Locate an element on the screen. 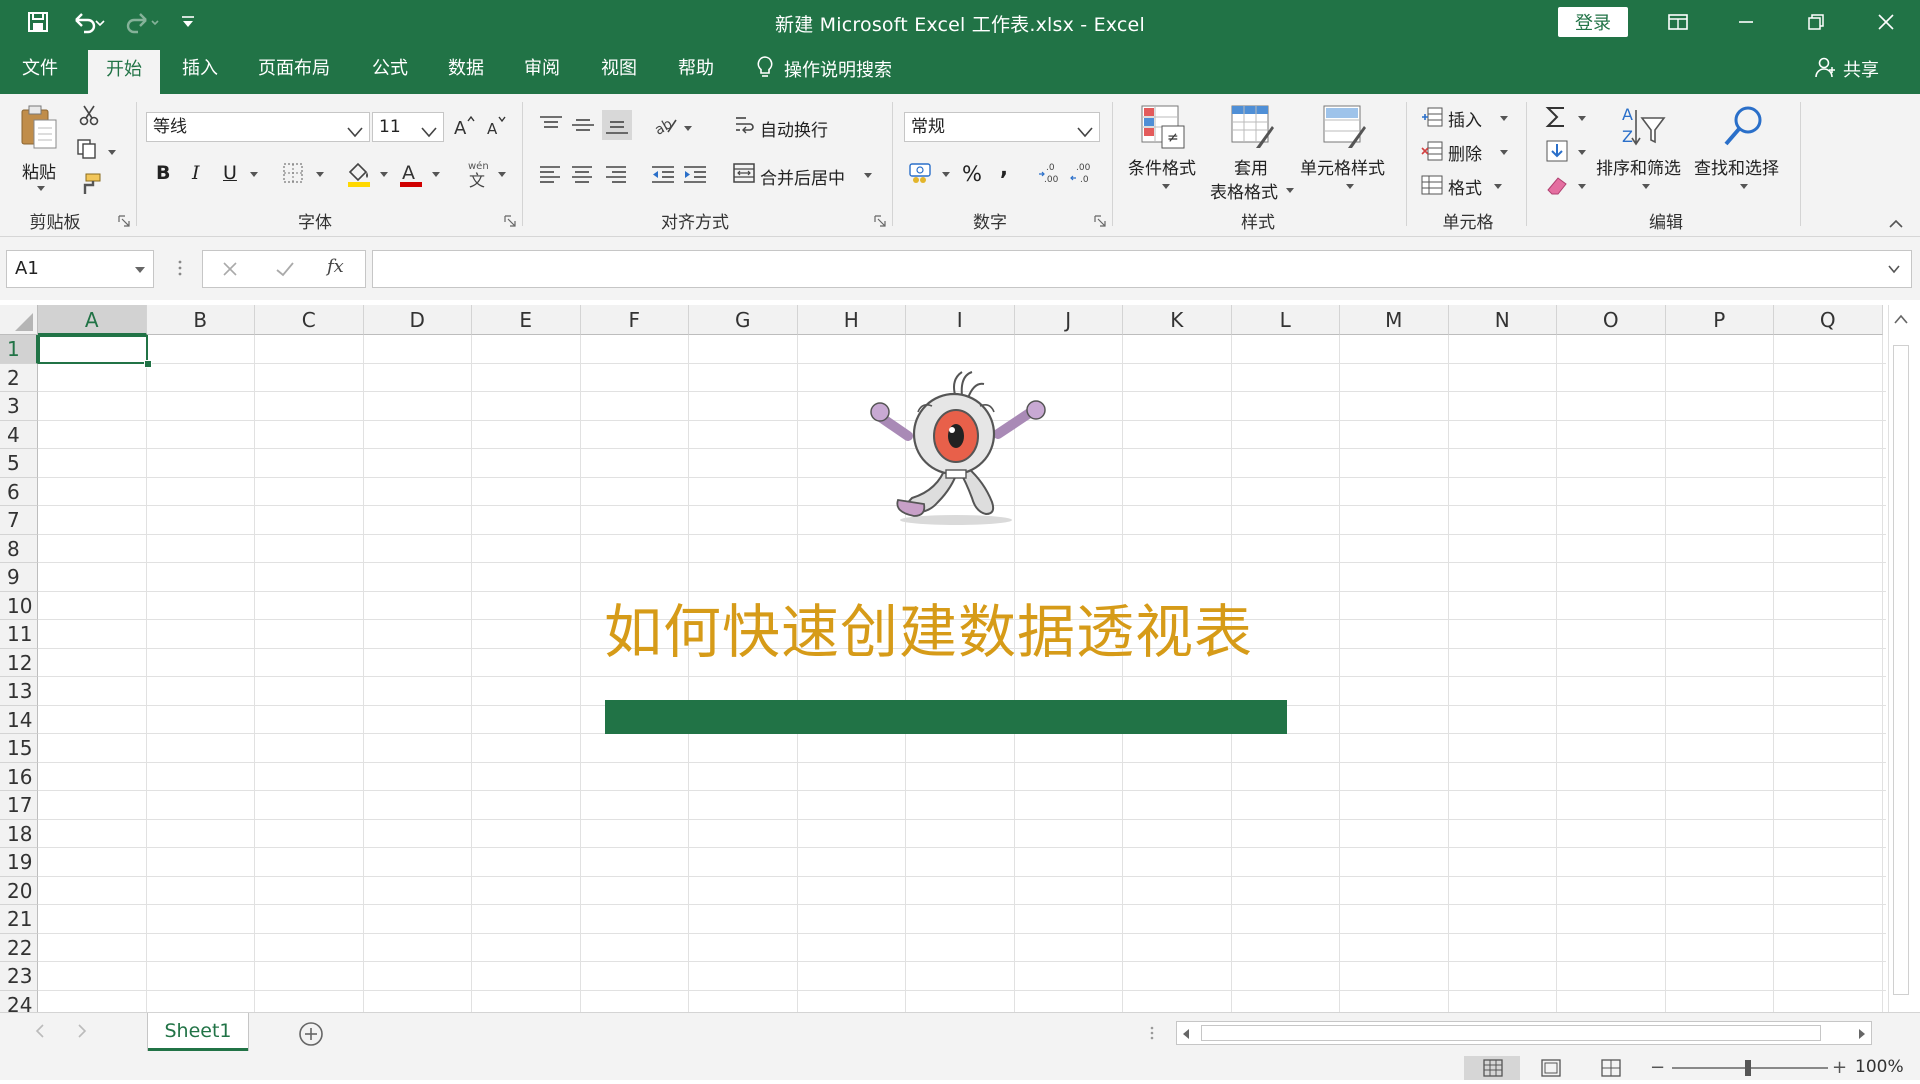  row-header: 2 is located at coordinates (19, 377).